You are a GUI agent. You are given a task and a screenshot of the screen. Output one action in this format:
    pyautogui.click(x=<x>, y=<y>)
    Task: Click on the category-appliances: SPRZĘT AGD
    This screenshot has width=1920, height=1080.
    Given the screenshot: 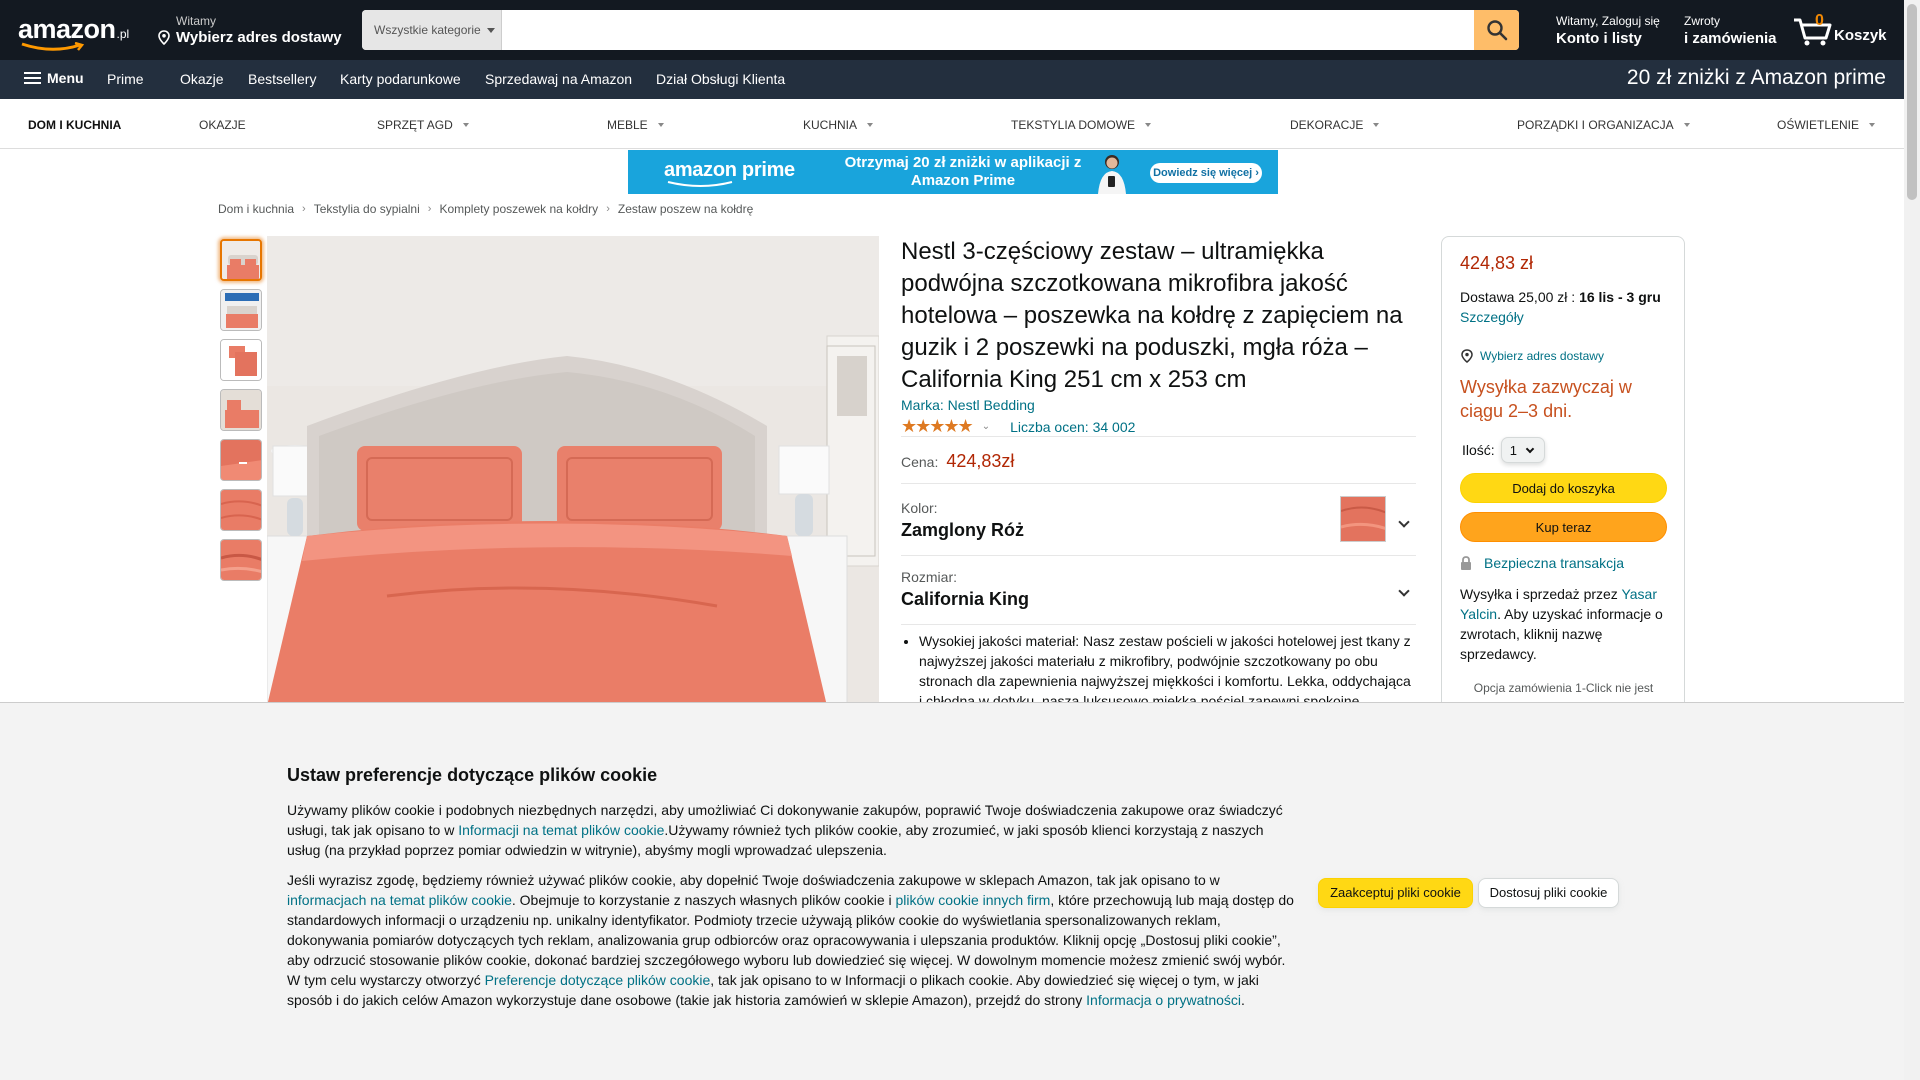 What is the action you would take?
    pyautogui.click(x=423, y=125)
    